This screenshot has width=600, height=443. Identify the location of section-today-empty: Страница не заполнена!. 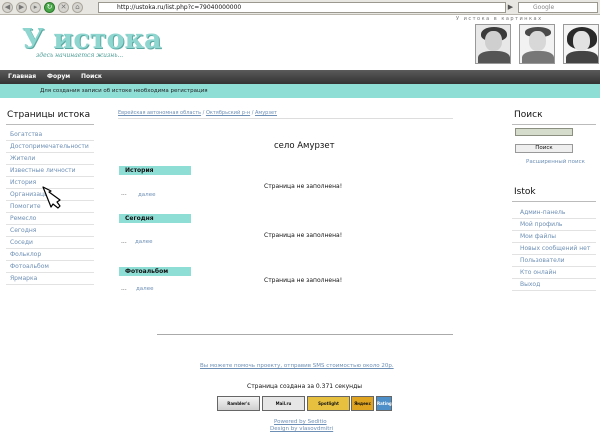
(303, 235).